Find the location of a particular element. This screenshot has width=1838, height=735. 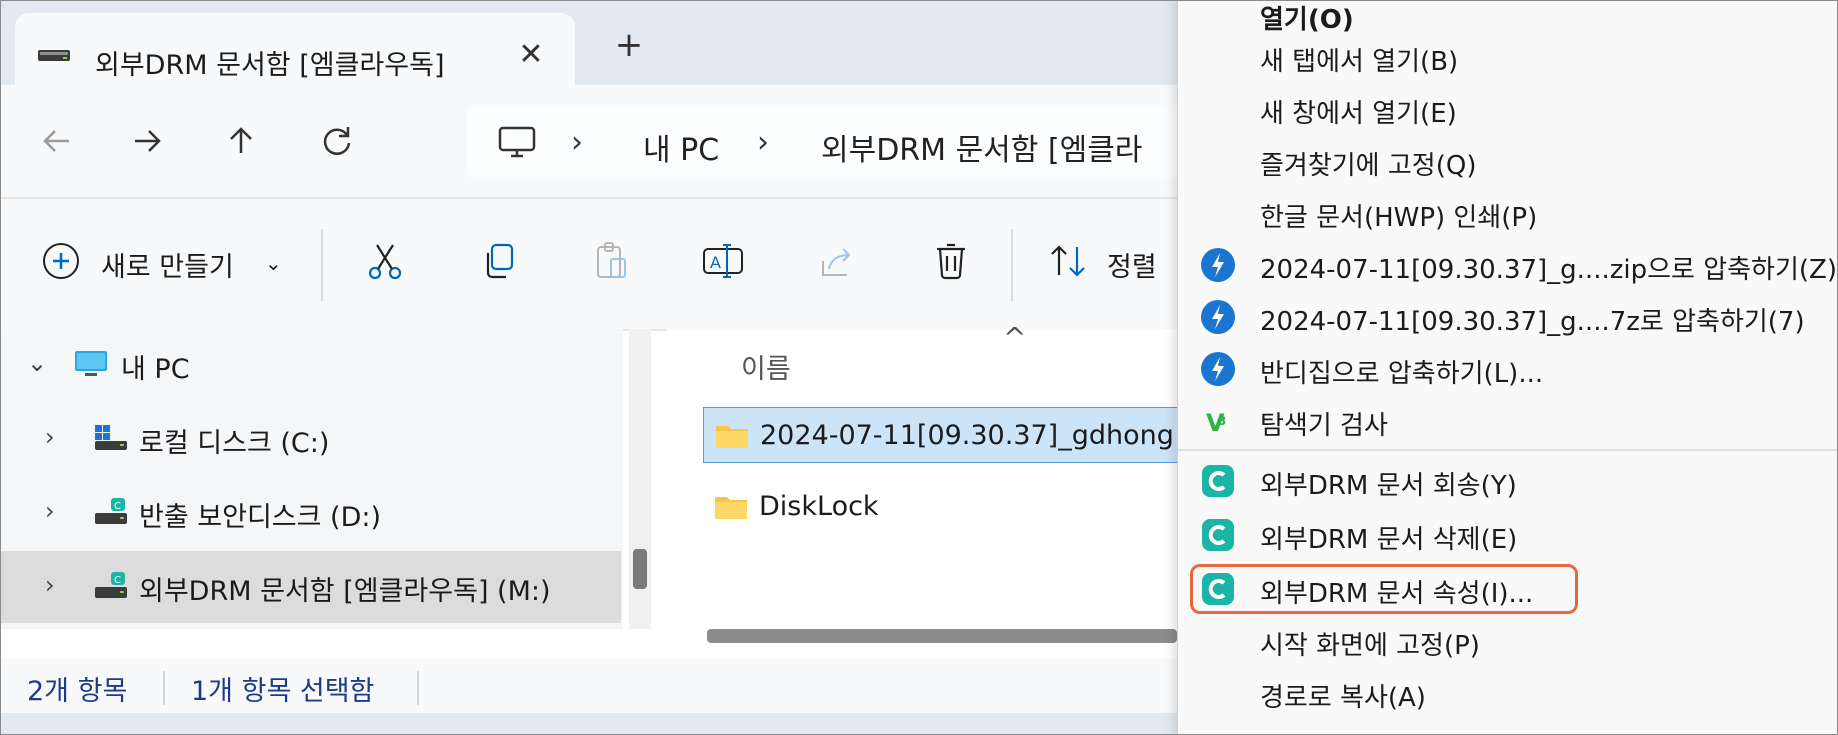

horizontal-scrollbar is located at coordinates (942, 636).